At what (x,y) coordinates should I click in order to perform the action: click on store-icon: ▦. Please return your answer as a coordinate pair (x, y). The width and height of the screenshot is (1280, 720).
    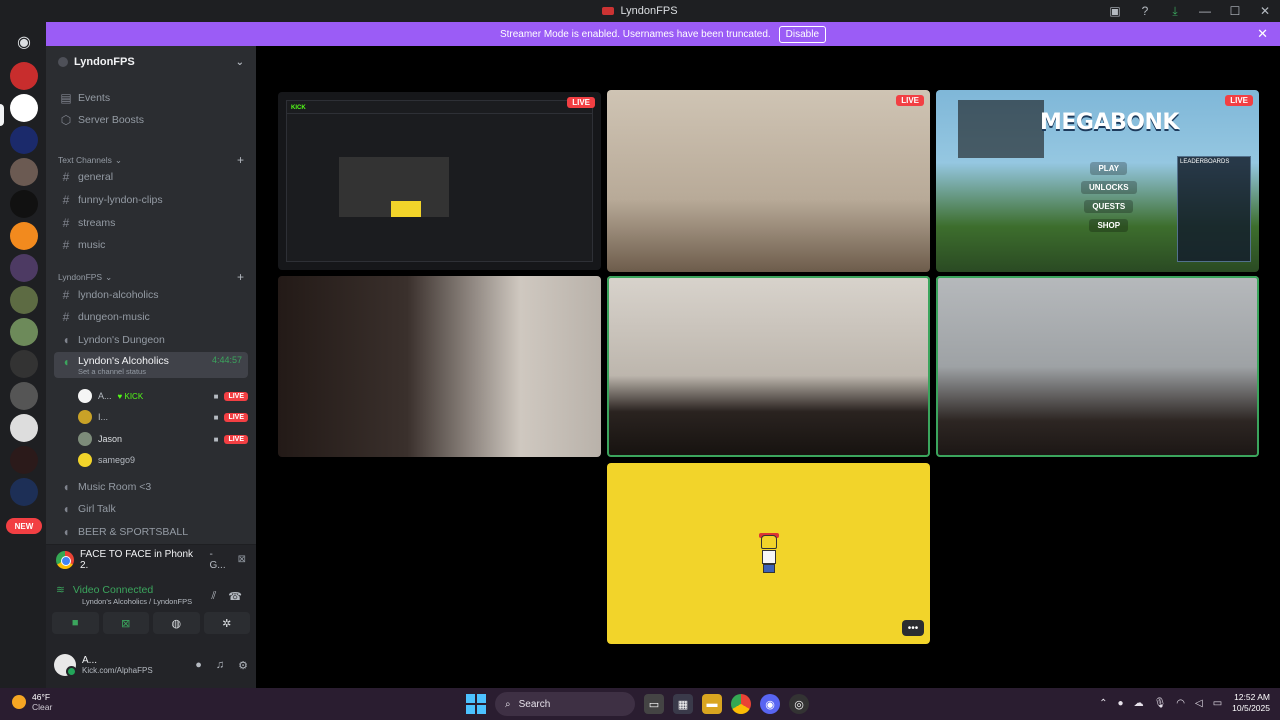
    Looking at the image, I should click on (683, 704).